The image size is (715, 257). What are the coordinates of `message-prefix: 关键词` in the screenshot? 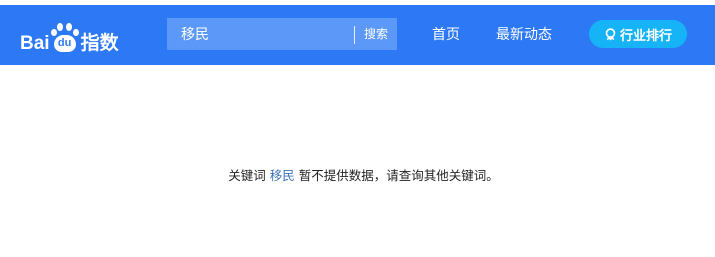 It's located at (247, 175).